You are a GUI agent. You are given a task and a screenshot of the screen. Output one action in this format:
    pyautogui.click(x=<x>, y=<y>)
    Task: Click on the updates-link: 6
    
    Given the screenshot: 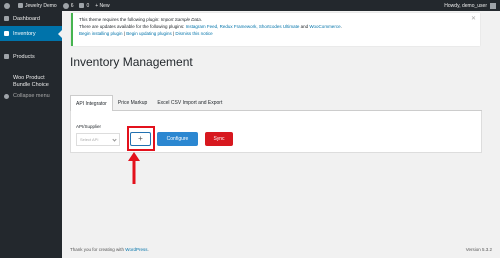 What is the action you would take?
    pyautogui.click(x=68, y=5)
    